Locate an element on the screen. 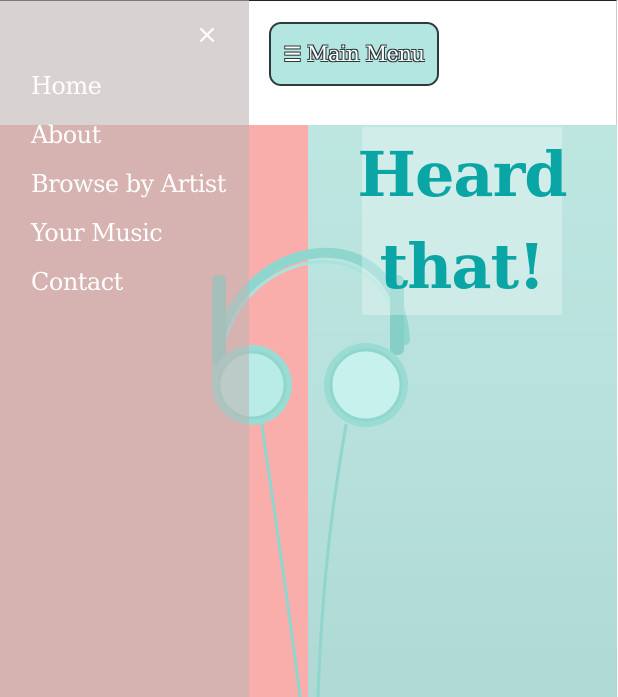 This screenshot has height=697, width=618. nav-item-home: Home is located at coordinates (128, 90).